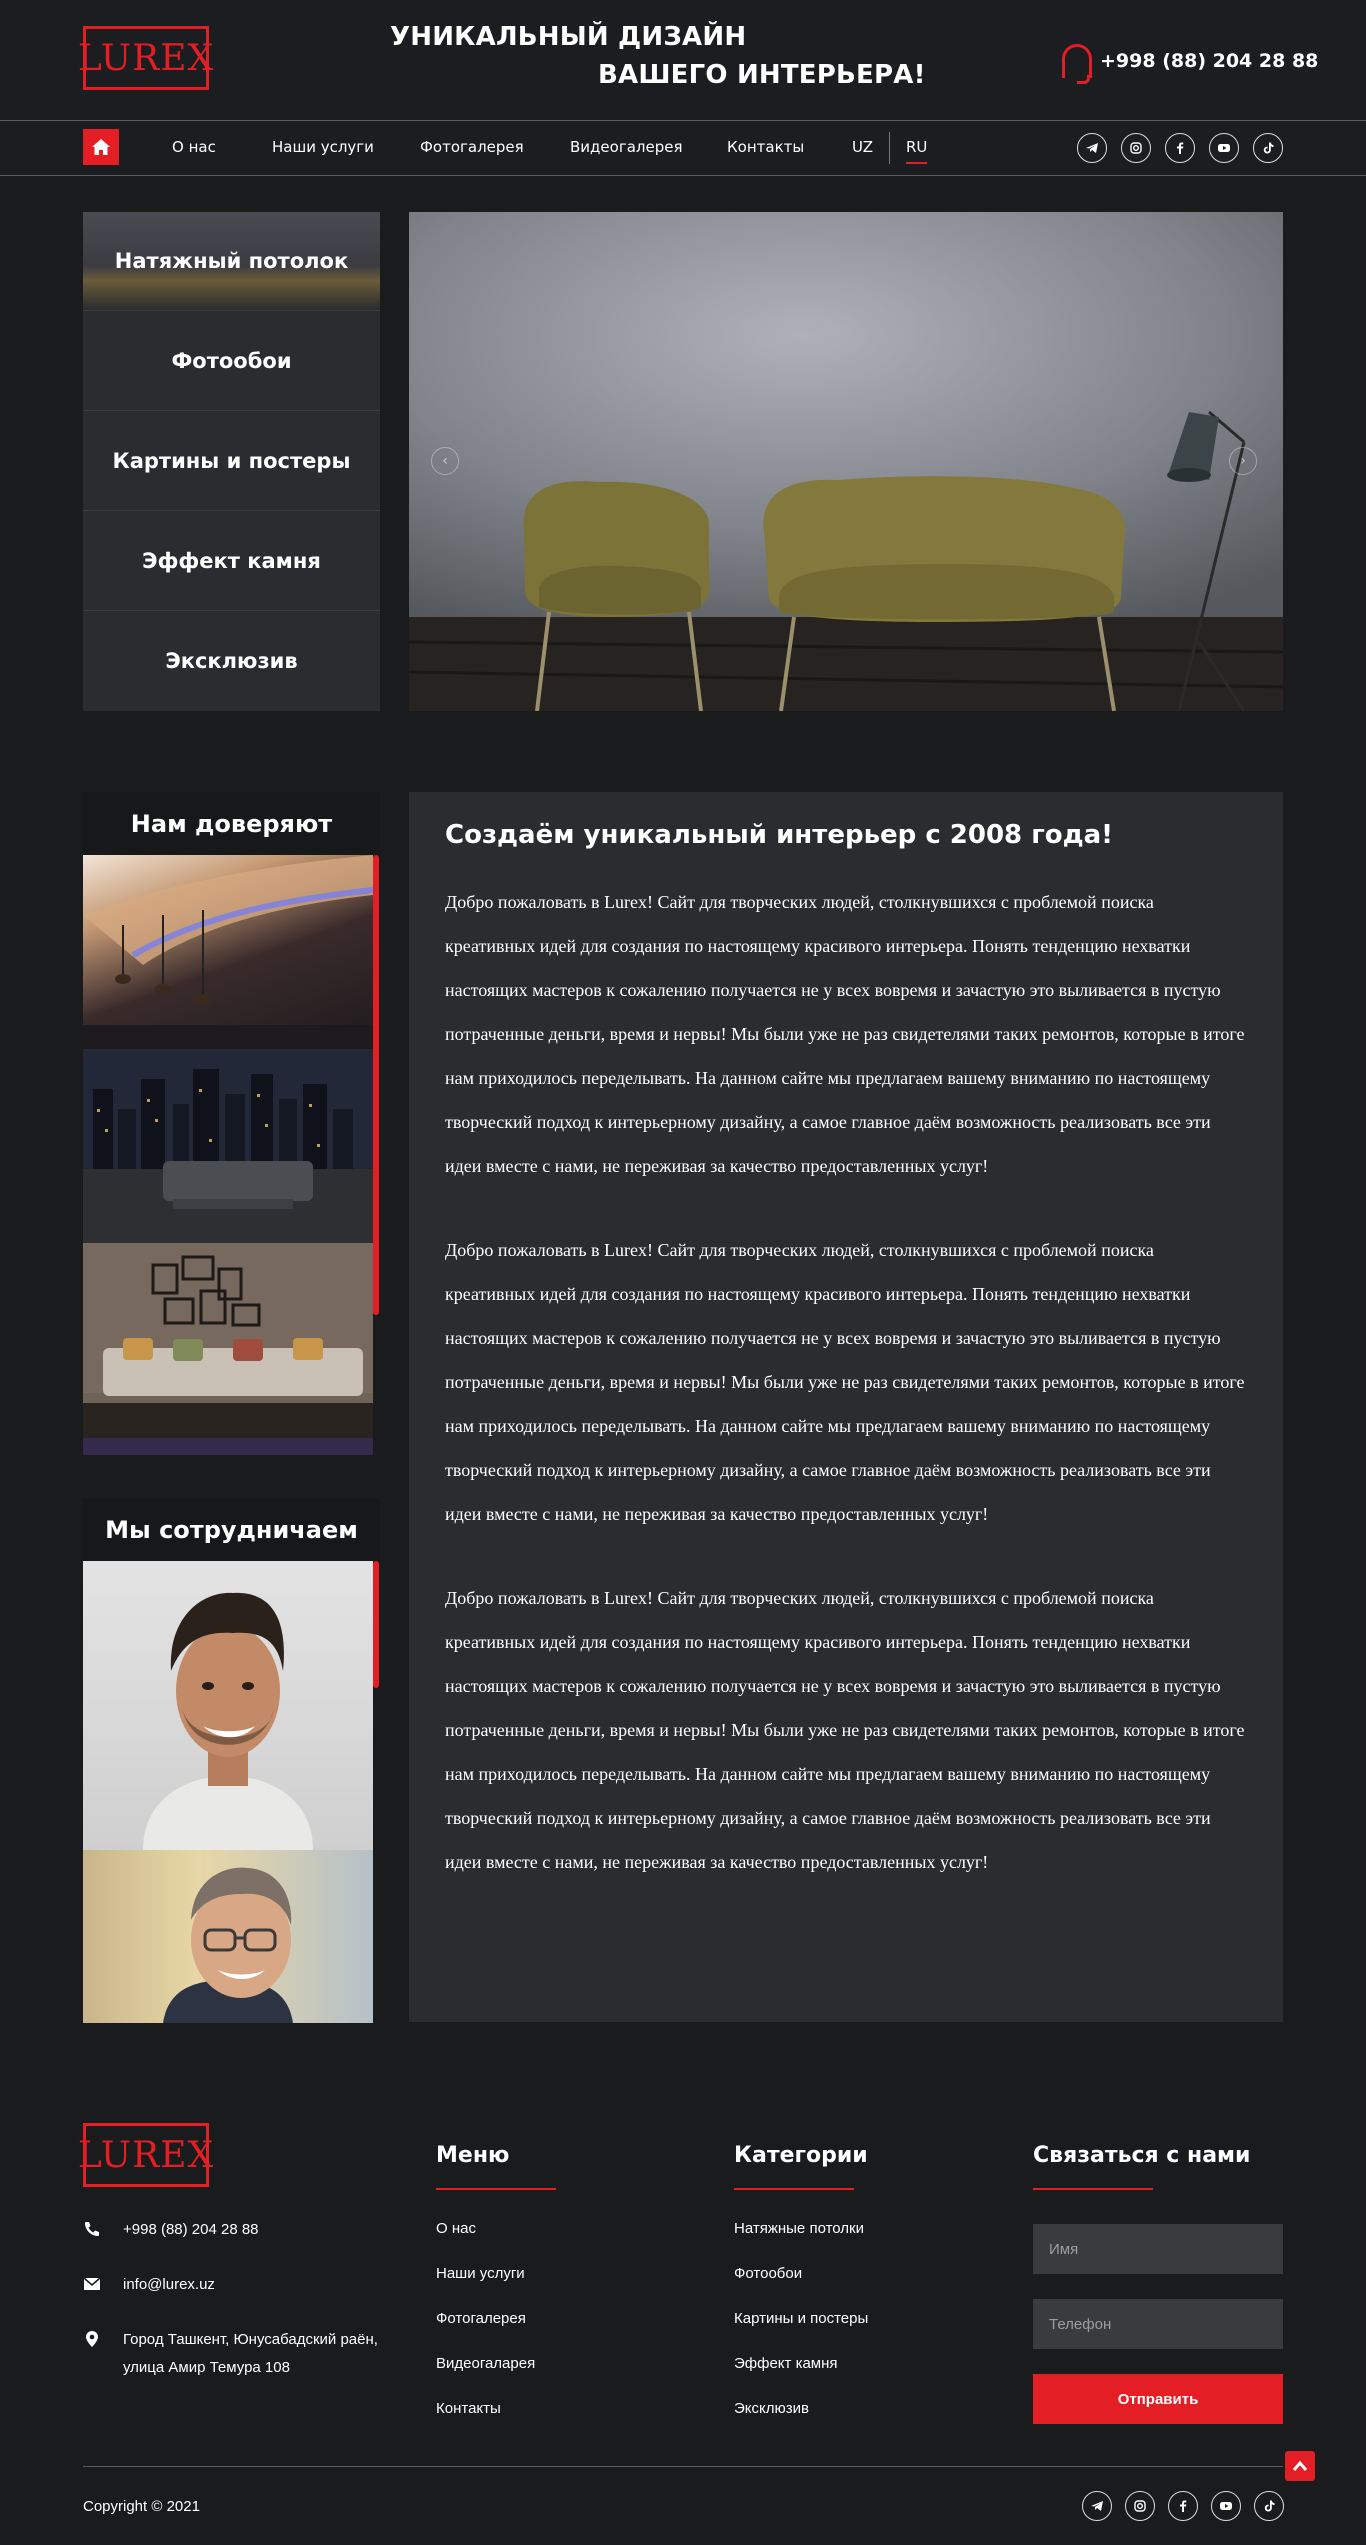  Describe the element at coordinates (1224, 148) in the screenshot. I see `youtube-icon` at that location.